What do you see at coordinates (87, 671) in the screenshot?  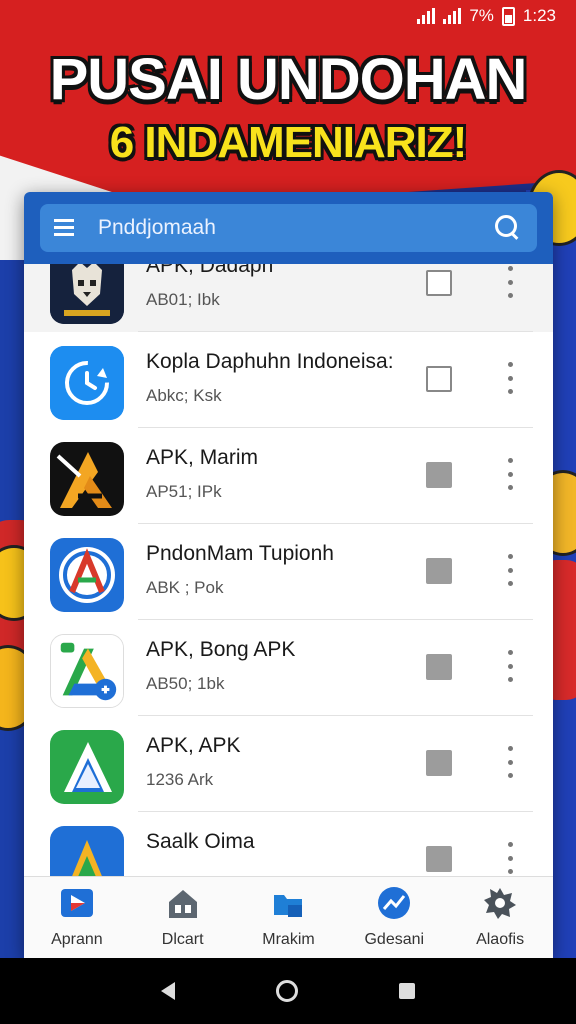 I see `app-icon-drive-a` at bounding box center [87, 671].